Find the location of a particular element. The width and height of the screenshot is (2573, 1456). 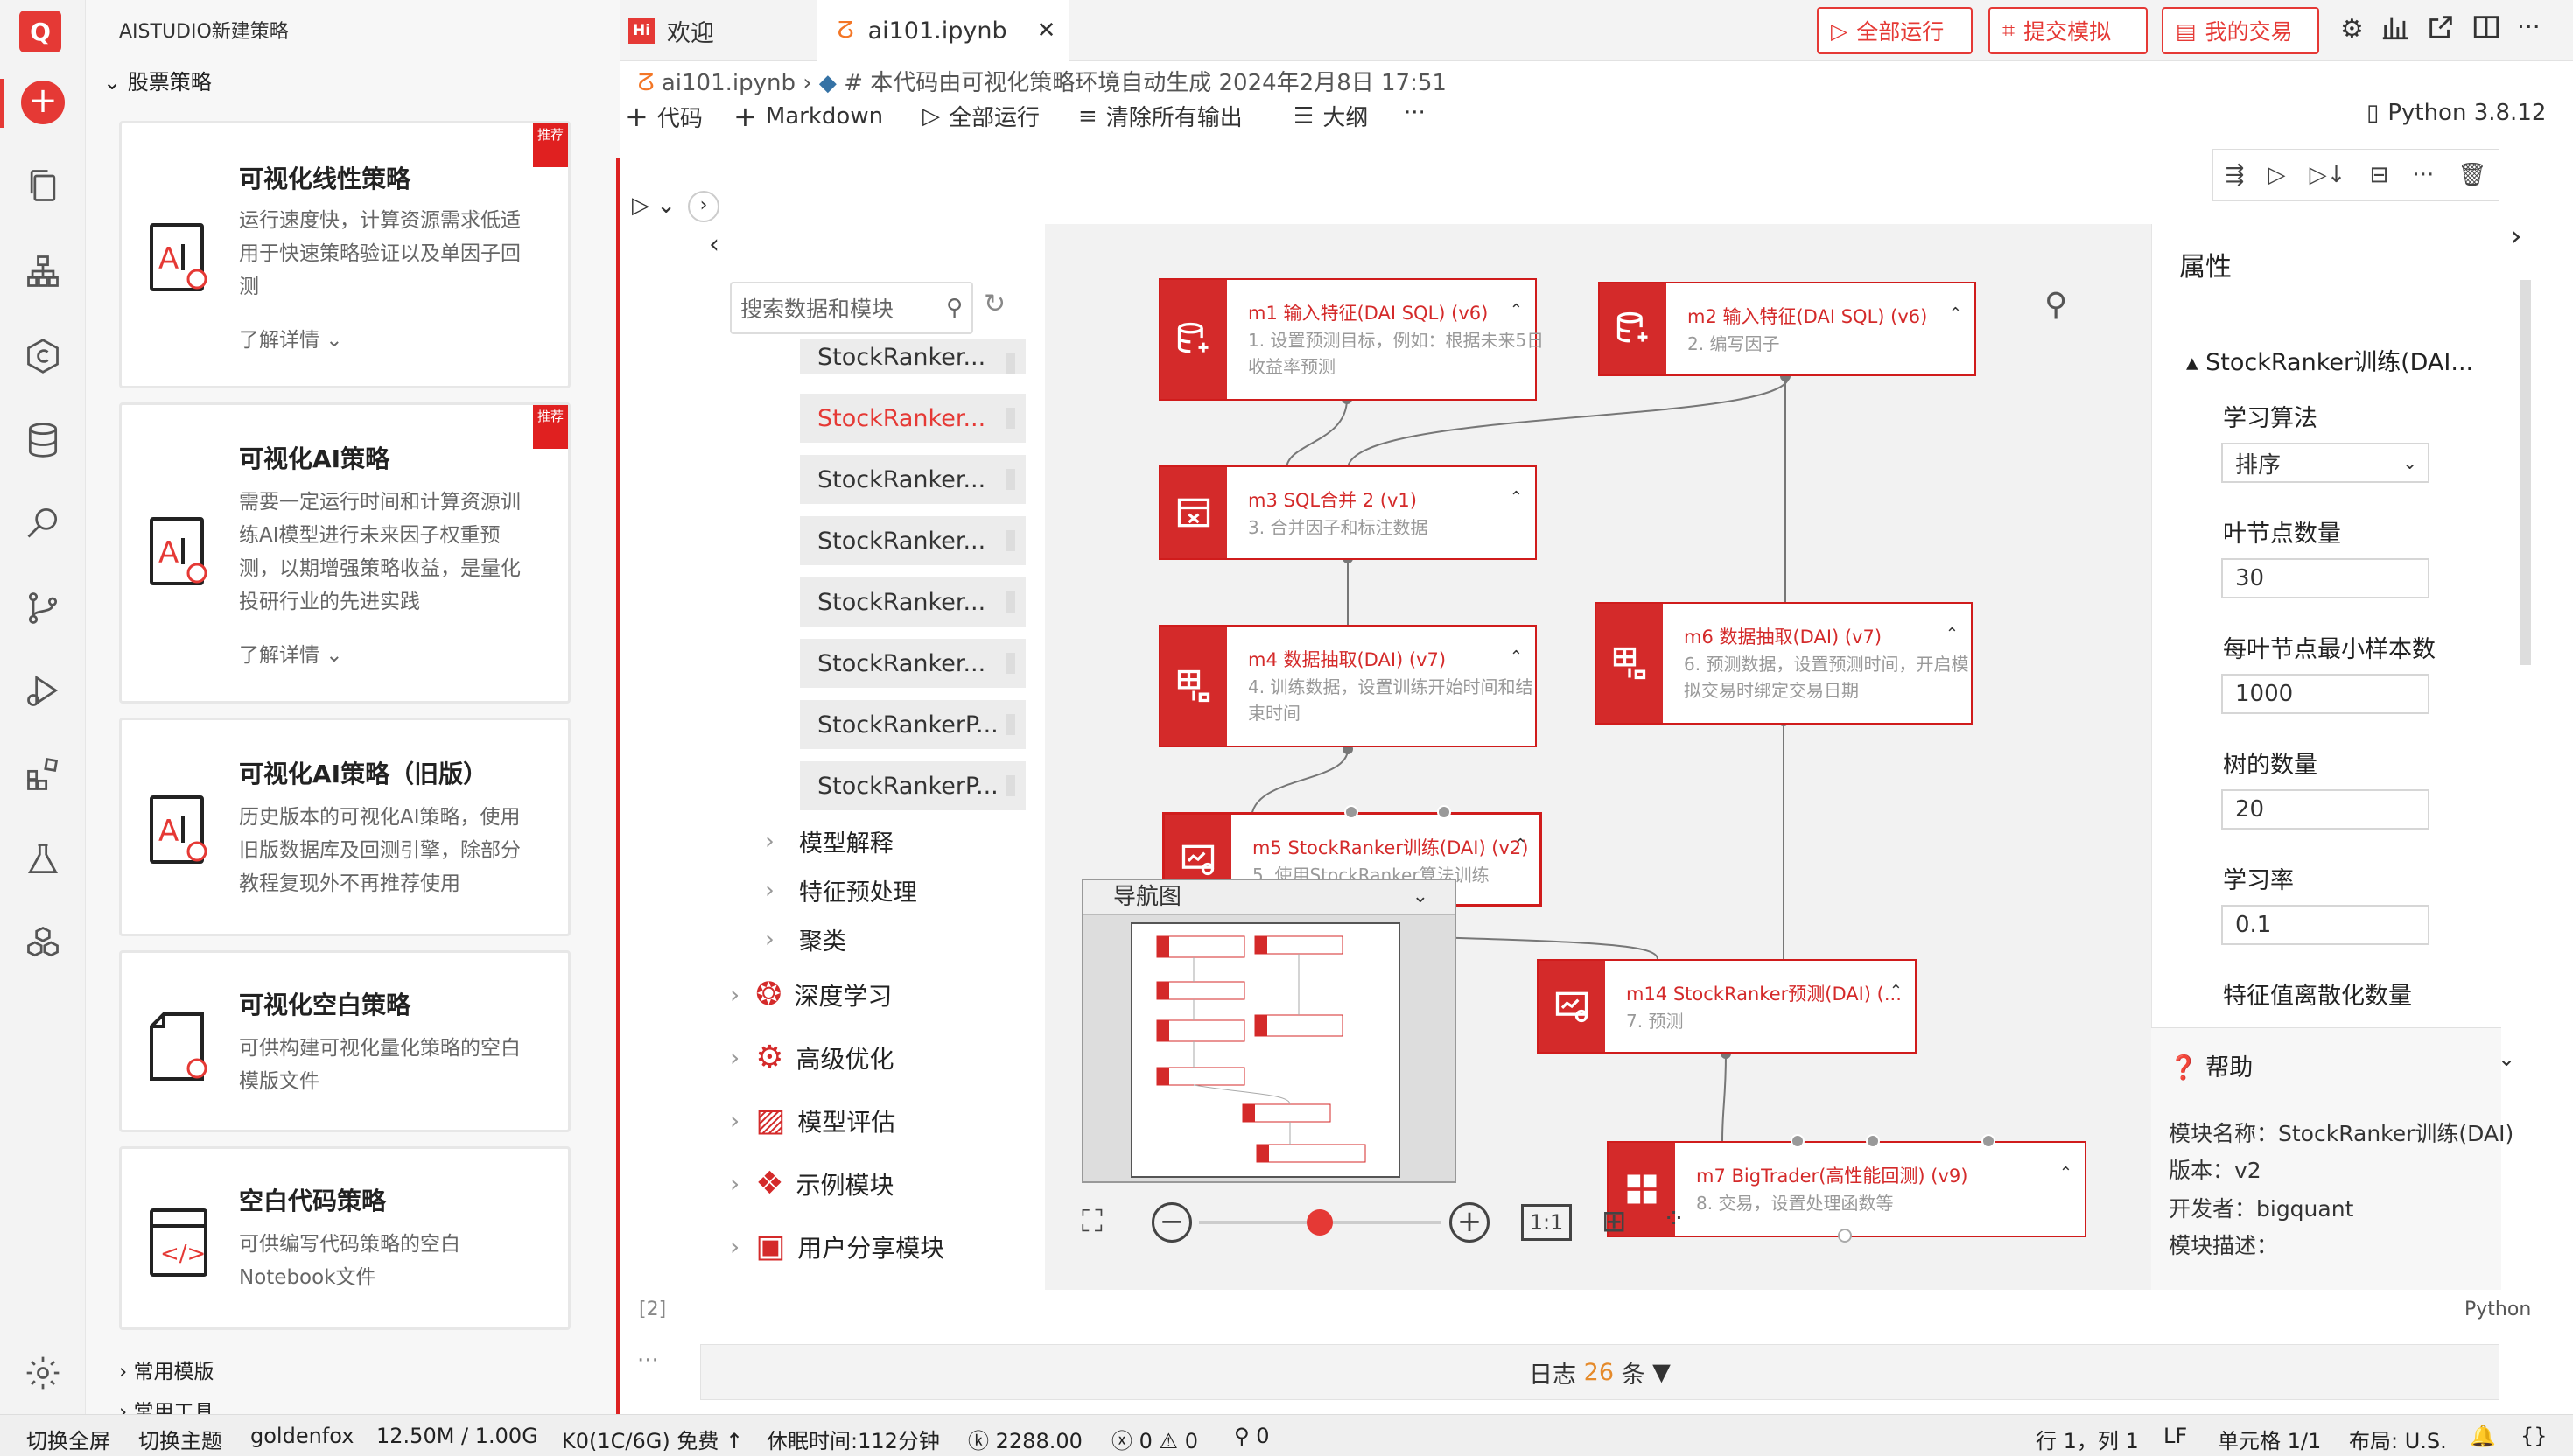

common-tools: › 常用工具 is located at coordinates (166, 1404).